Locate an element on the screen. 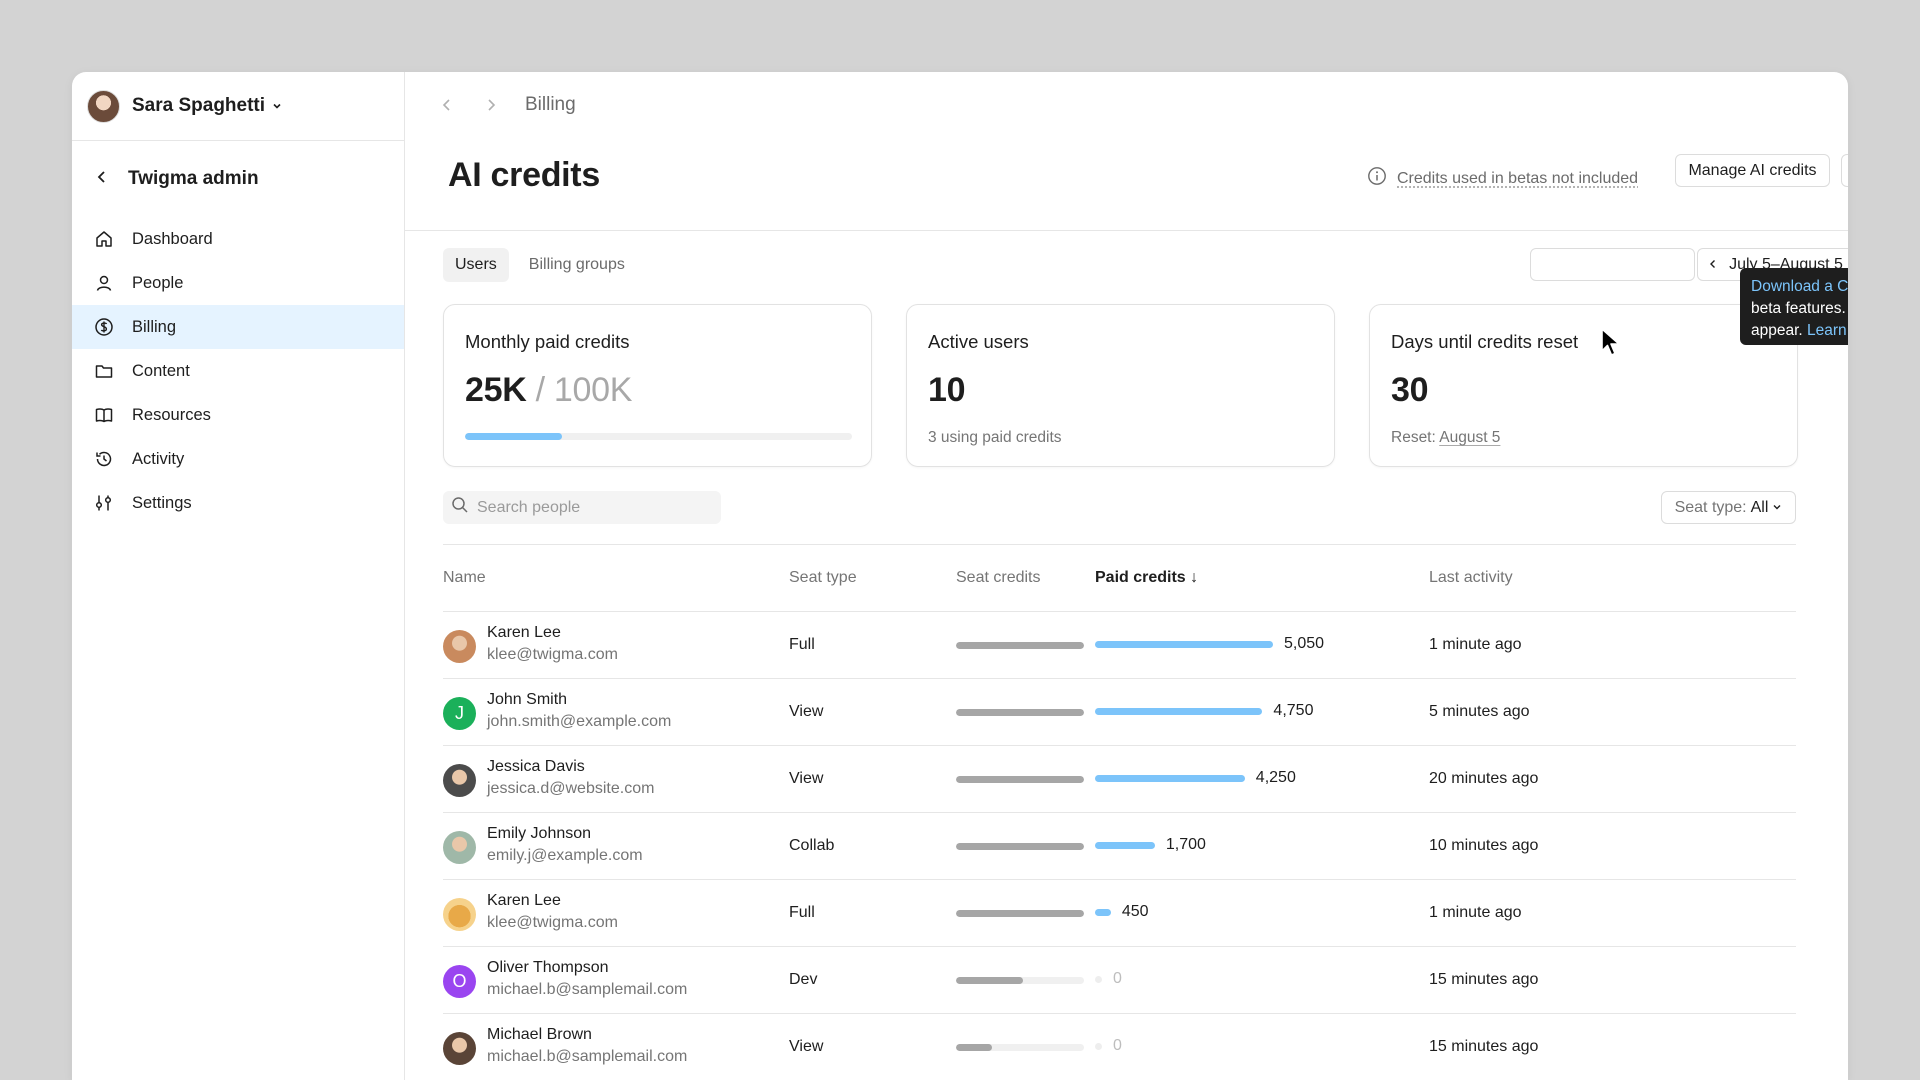  last-activity: 5 minutes ago is located at coordinates (1479, 711).